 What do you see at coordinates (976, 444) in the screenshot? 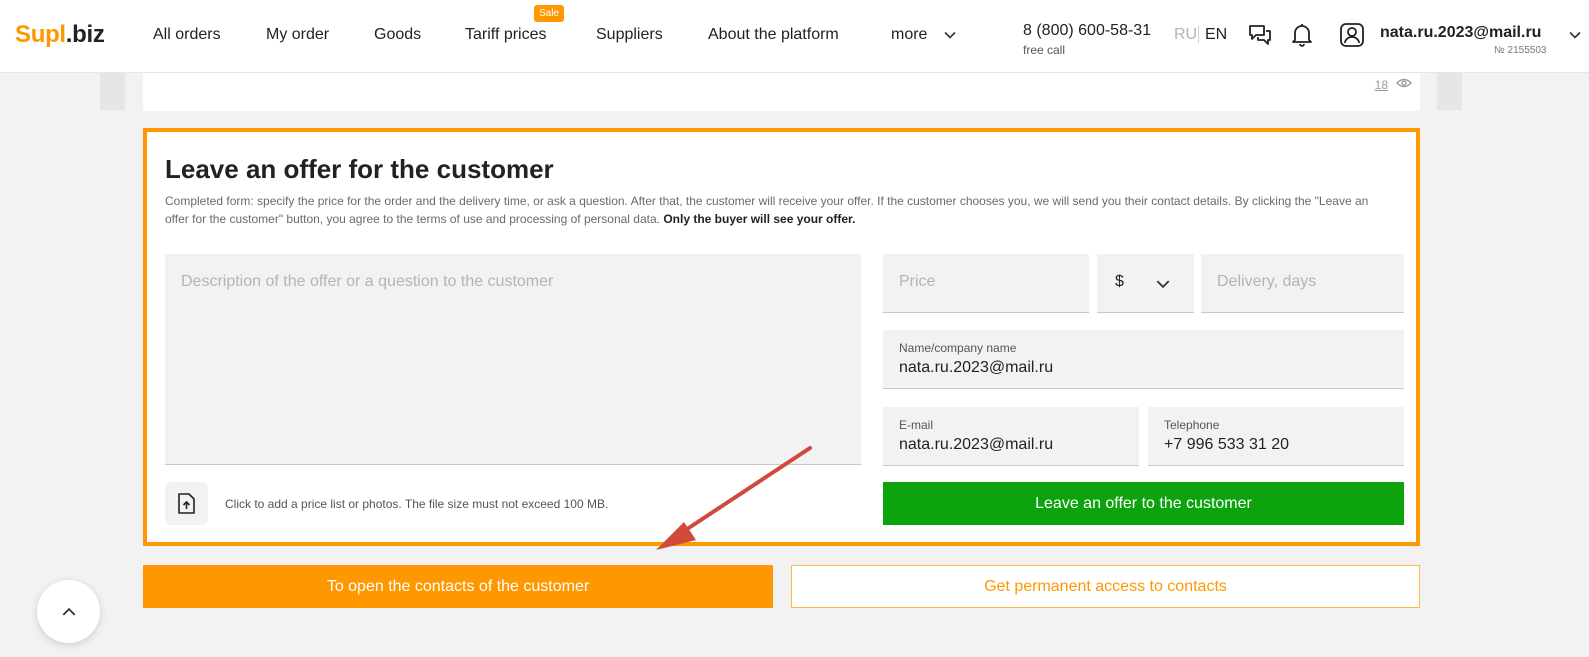
I see `email-value: nata.ru.2023@mail.ru` at bounding box center [976, 444].